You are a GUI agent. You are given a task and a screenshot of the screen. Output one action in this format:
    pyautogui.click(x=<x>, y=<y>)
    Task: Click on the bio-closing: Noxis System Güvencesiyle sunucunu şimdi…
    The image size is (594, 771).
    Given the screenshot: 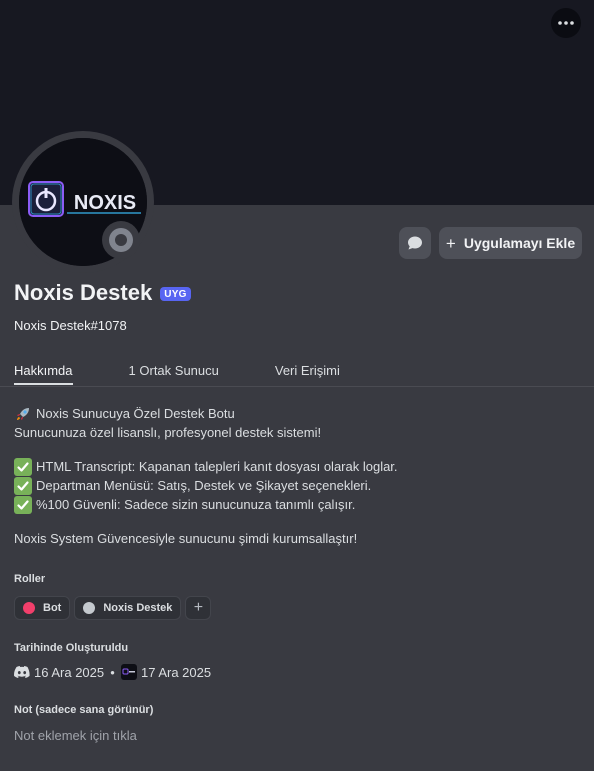 What is the action you would take?
    pyautogui.click(x=186, y=538)
    